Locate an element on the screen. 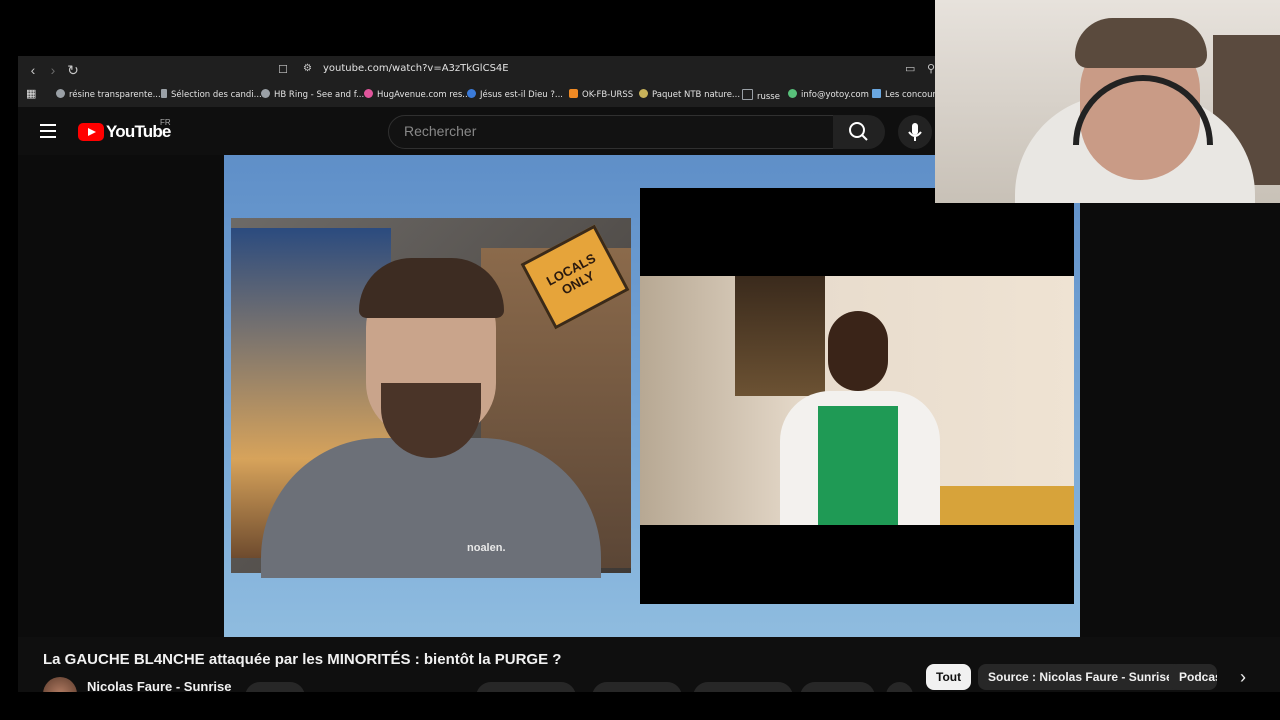 The height and width of the screenshot is (720, 1280). plant-icon is located at coordinates (643, 93).